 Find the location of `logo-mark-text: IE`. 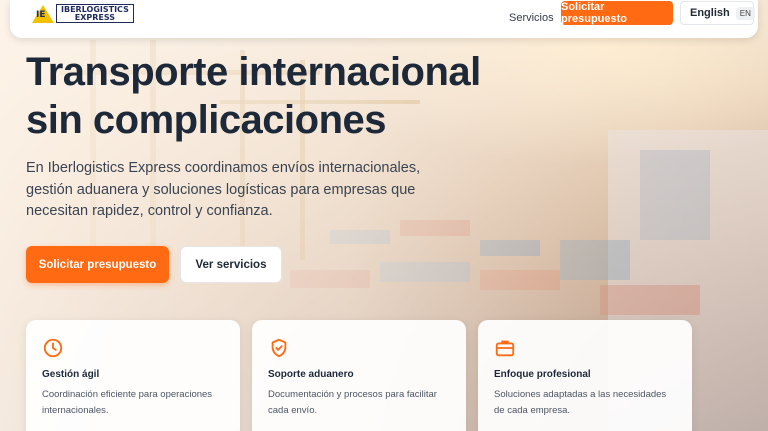

logo-mark-text: IE is located at coordinates (41, 14).